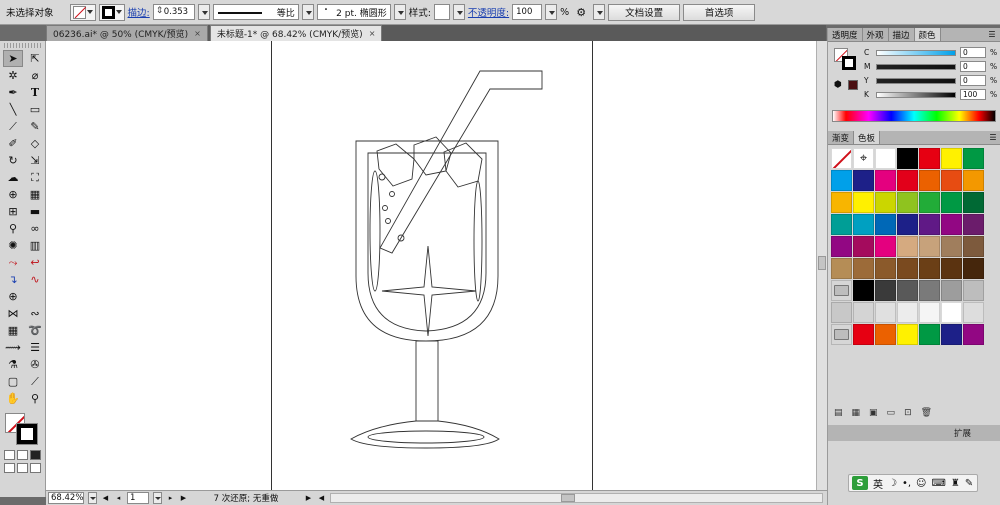 The width and height of the screenshot is (1000, 505). What do you see at coordinates (138, 498) in the screenshot?
I see `artboard-number-input: 1` at bounding box center [138, 498].